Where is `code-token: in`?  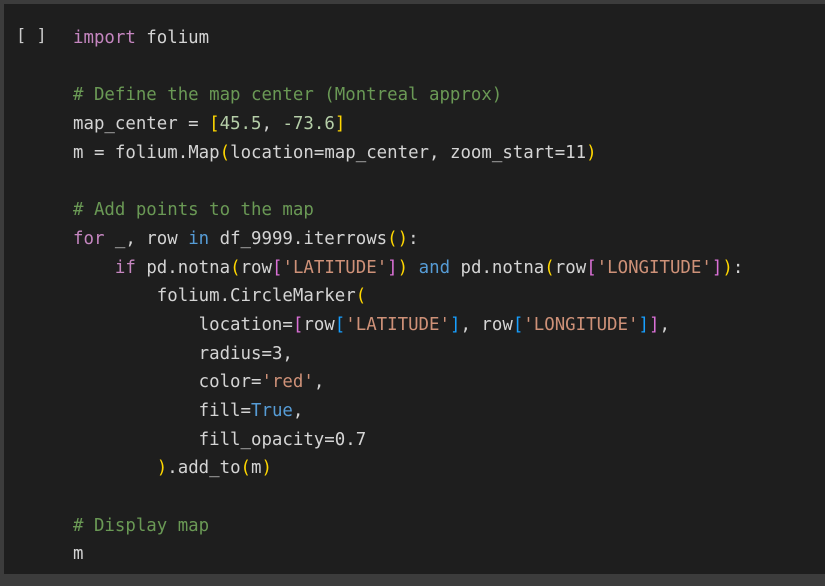
code-token: in is located at coordinates (199, 238).